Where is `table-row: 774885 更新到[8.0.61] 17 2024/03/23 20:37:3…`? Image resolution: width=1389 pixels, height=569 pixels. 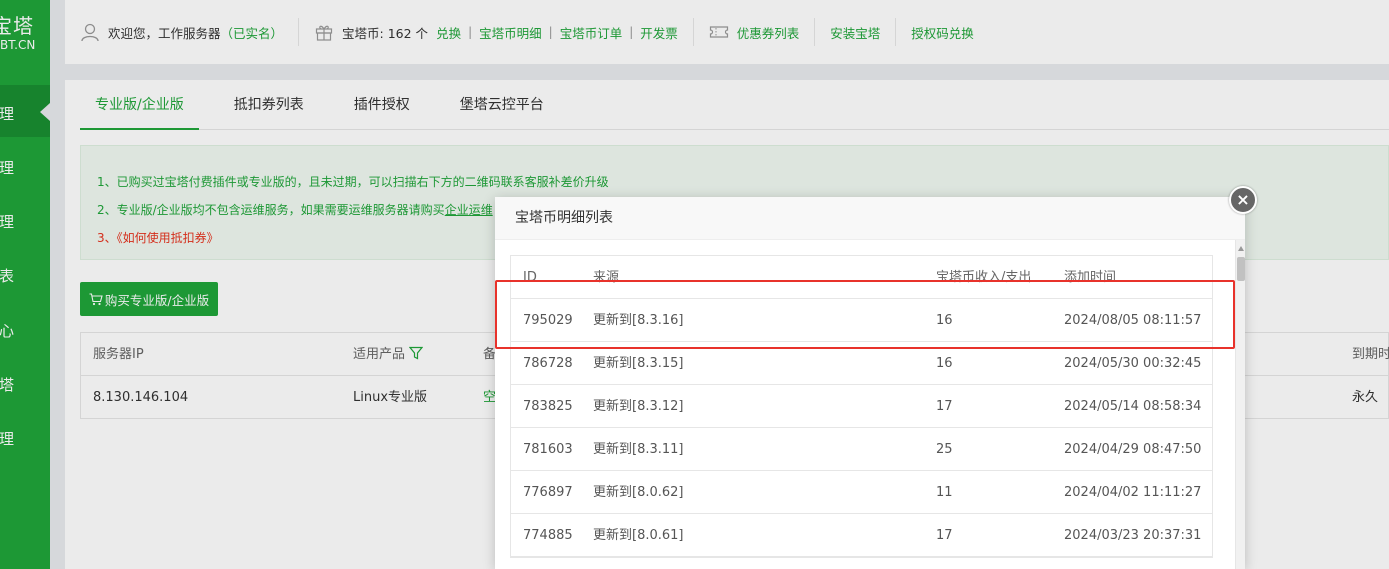 table-row: 774885 更新到[8.0.61] 17 2024/03/23 20:37:3… is located at coordinates (861, 535).